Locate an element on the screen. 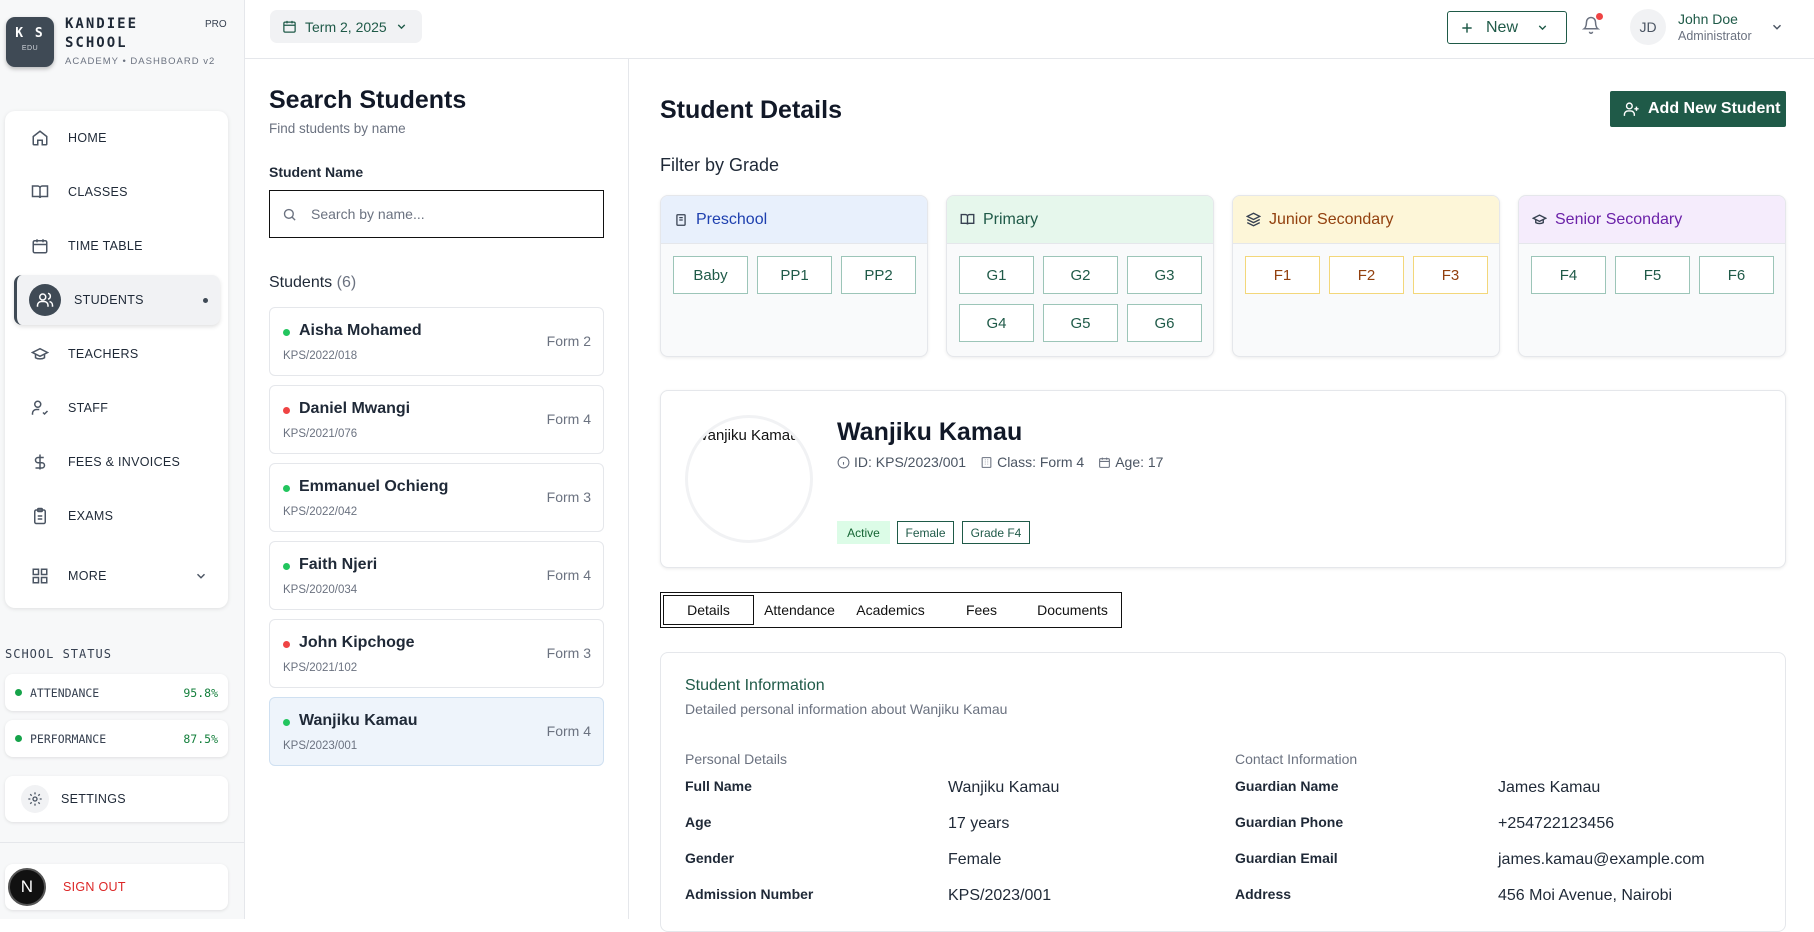  divider is located at coordinates (122, 842).